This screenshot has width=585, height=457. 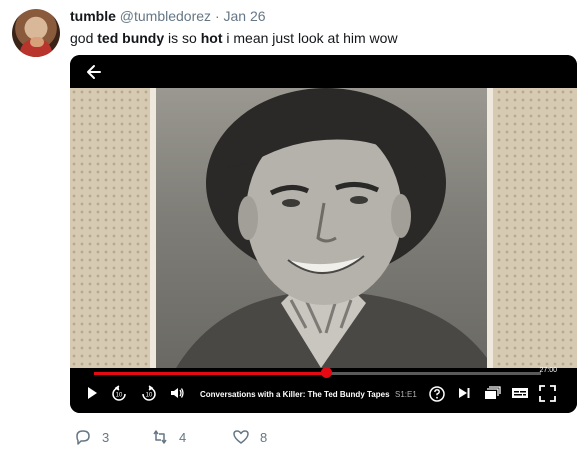 What do you see at coordinates (547, 393) in the screenshot?
I see `fullscreen-icon` at bounding box center [547, 393].